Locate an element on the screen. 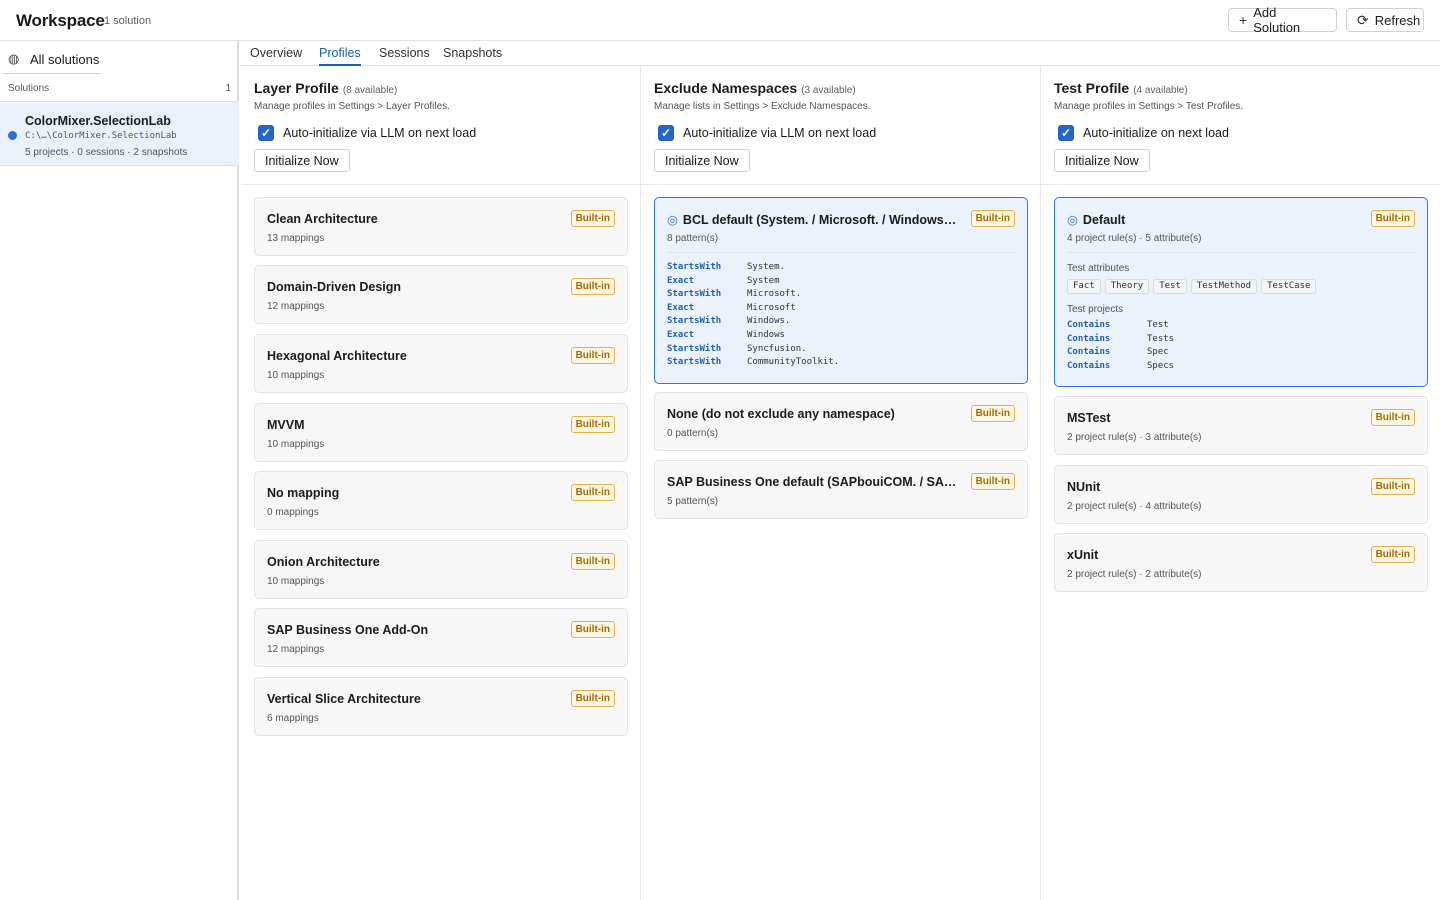 The image size is (1440, 900). card-title: Vertical Slice Architecture is located at coordinates (413, 699).